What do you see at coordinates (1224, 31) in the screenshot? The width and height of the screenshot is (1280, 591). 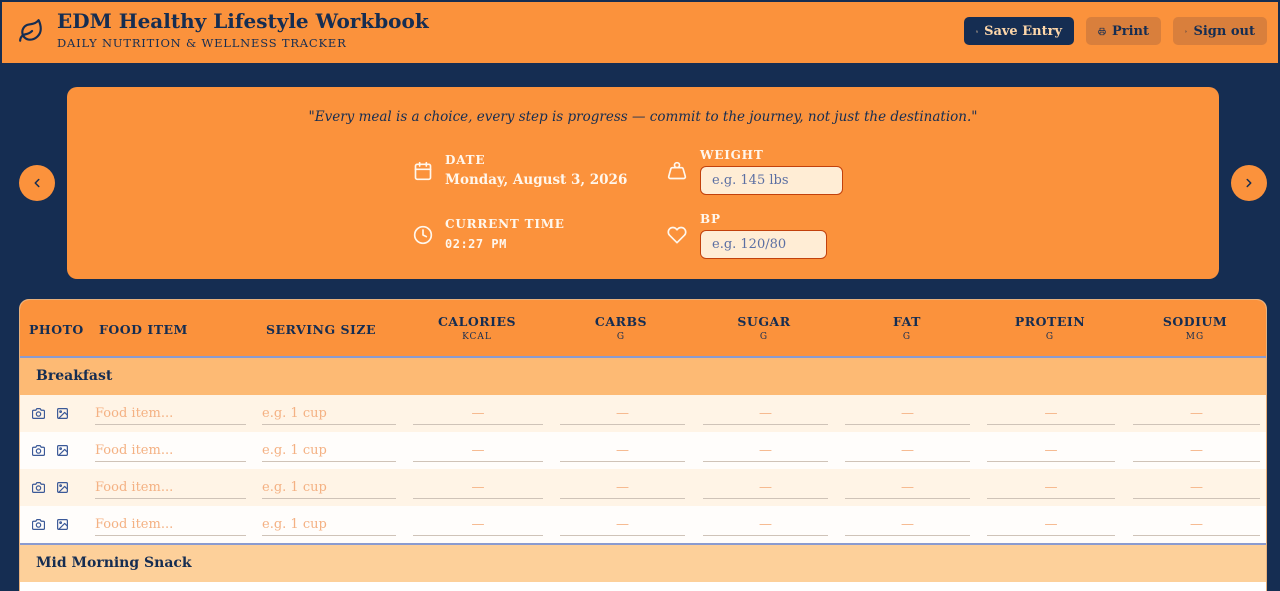 I see `sign-out-label: Sign out` at bounding box center [1224, 31].